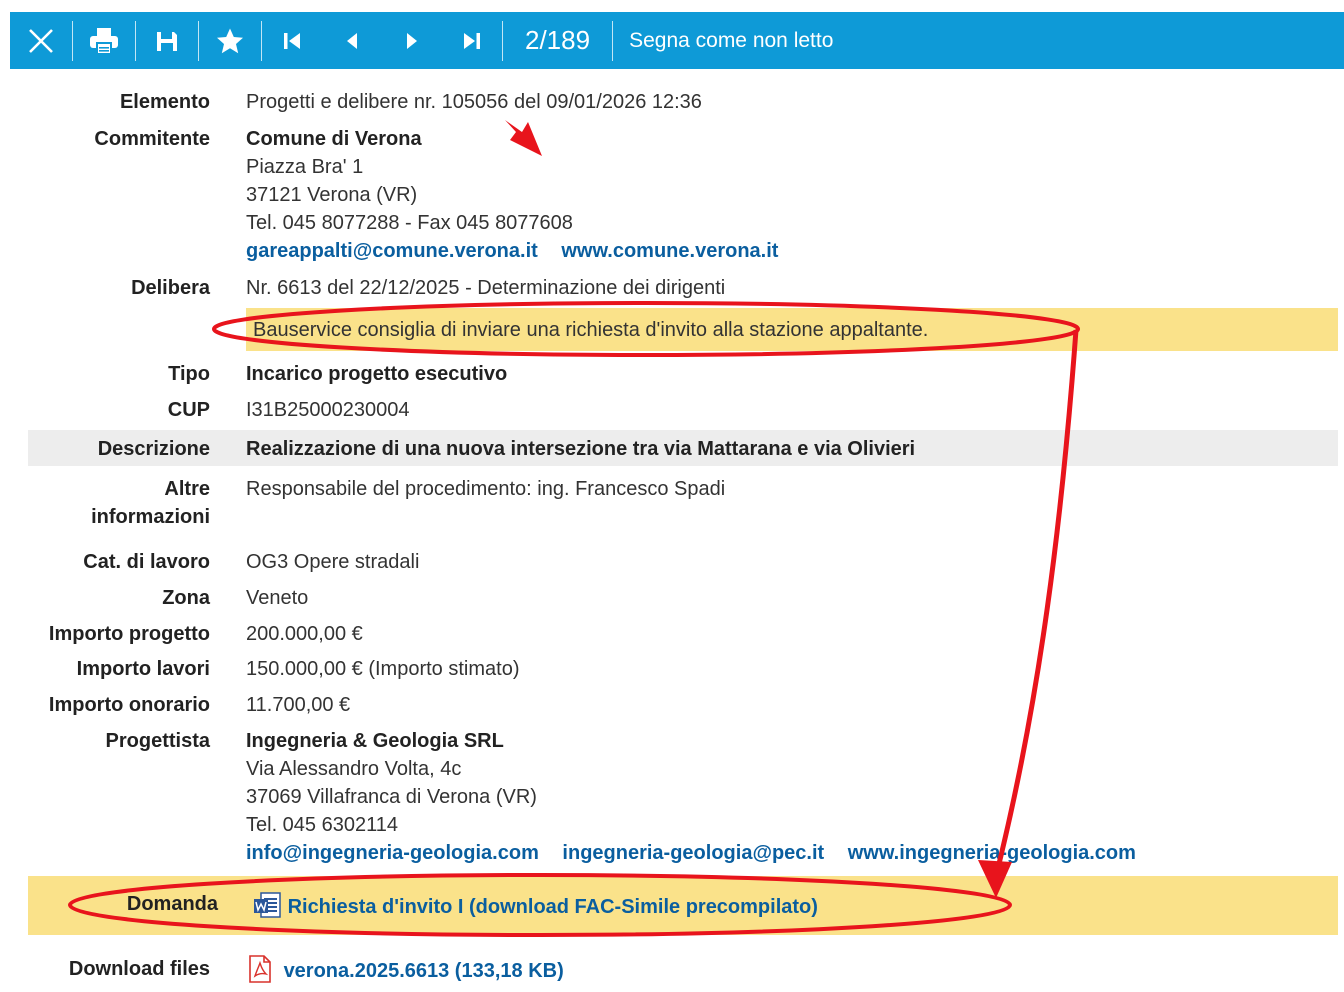 This screenshot has width=1344, height=992. I want to click on cup-label: CUP, so click(188, 410).